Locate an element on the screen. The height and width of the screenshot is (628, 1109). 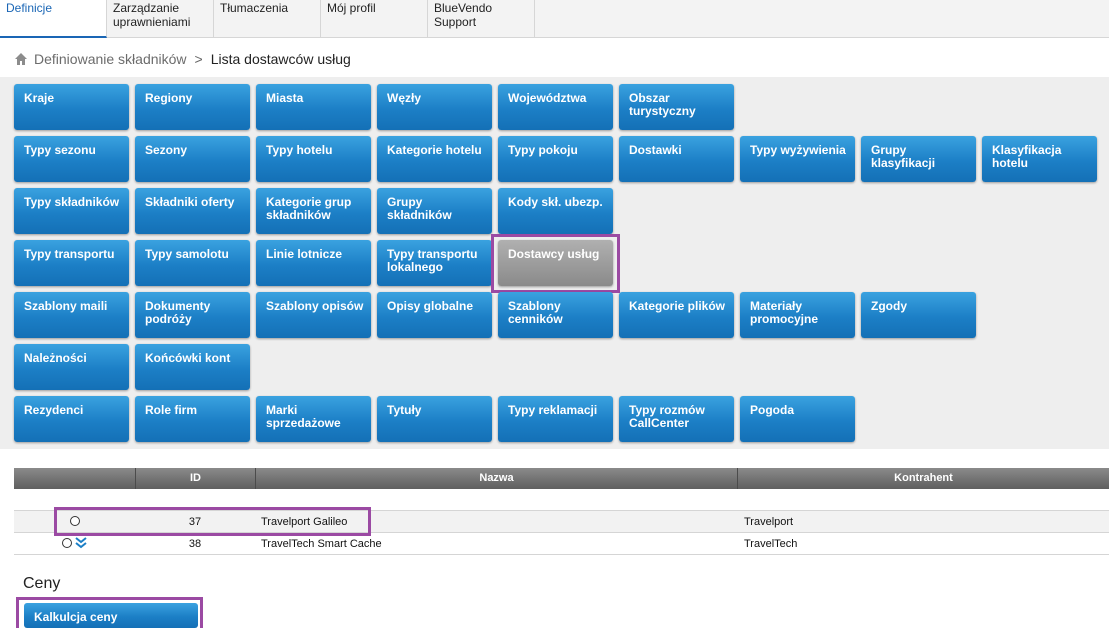
row-contractor: Travelport is located at coordinates (769, 522).